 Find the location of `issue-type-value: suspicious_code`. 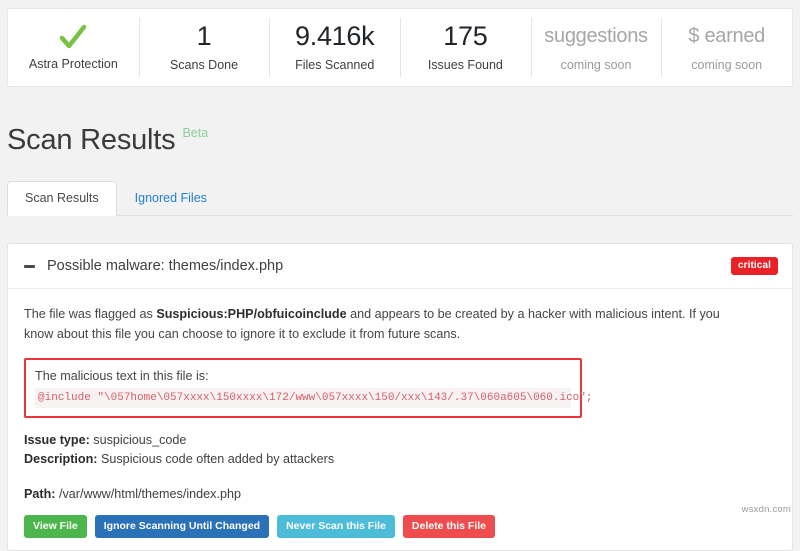

issue-type-value: suspicious_code is located at coordinates (140, 440).